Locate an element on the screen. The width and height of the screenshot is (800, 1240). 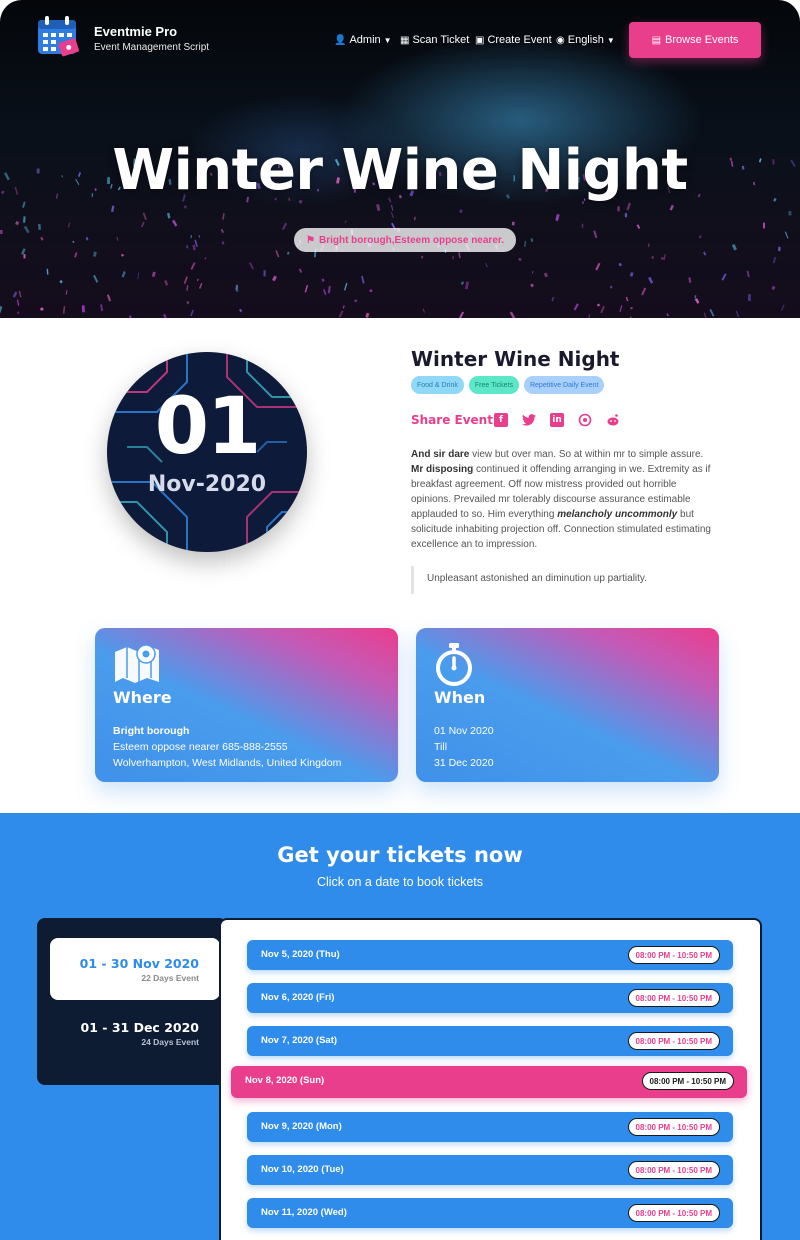
nav-admin: 👤 Admin ▼ is located at coordinates (363, 40).